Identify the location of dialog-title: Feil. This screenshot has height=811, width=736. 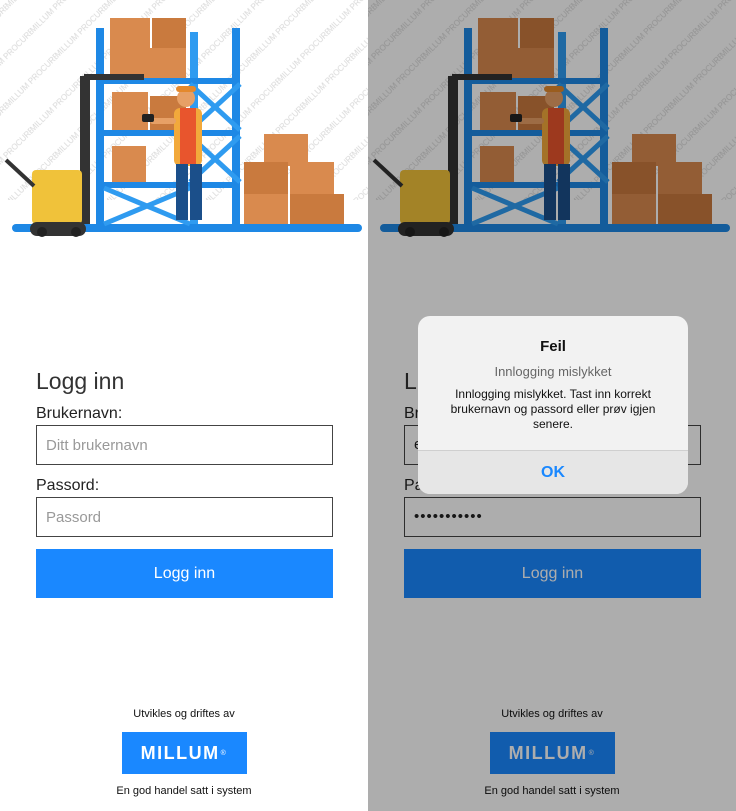
(553, 346).